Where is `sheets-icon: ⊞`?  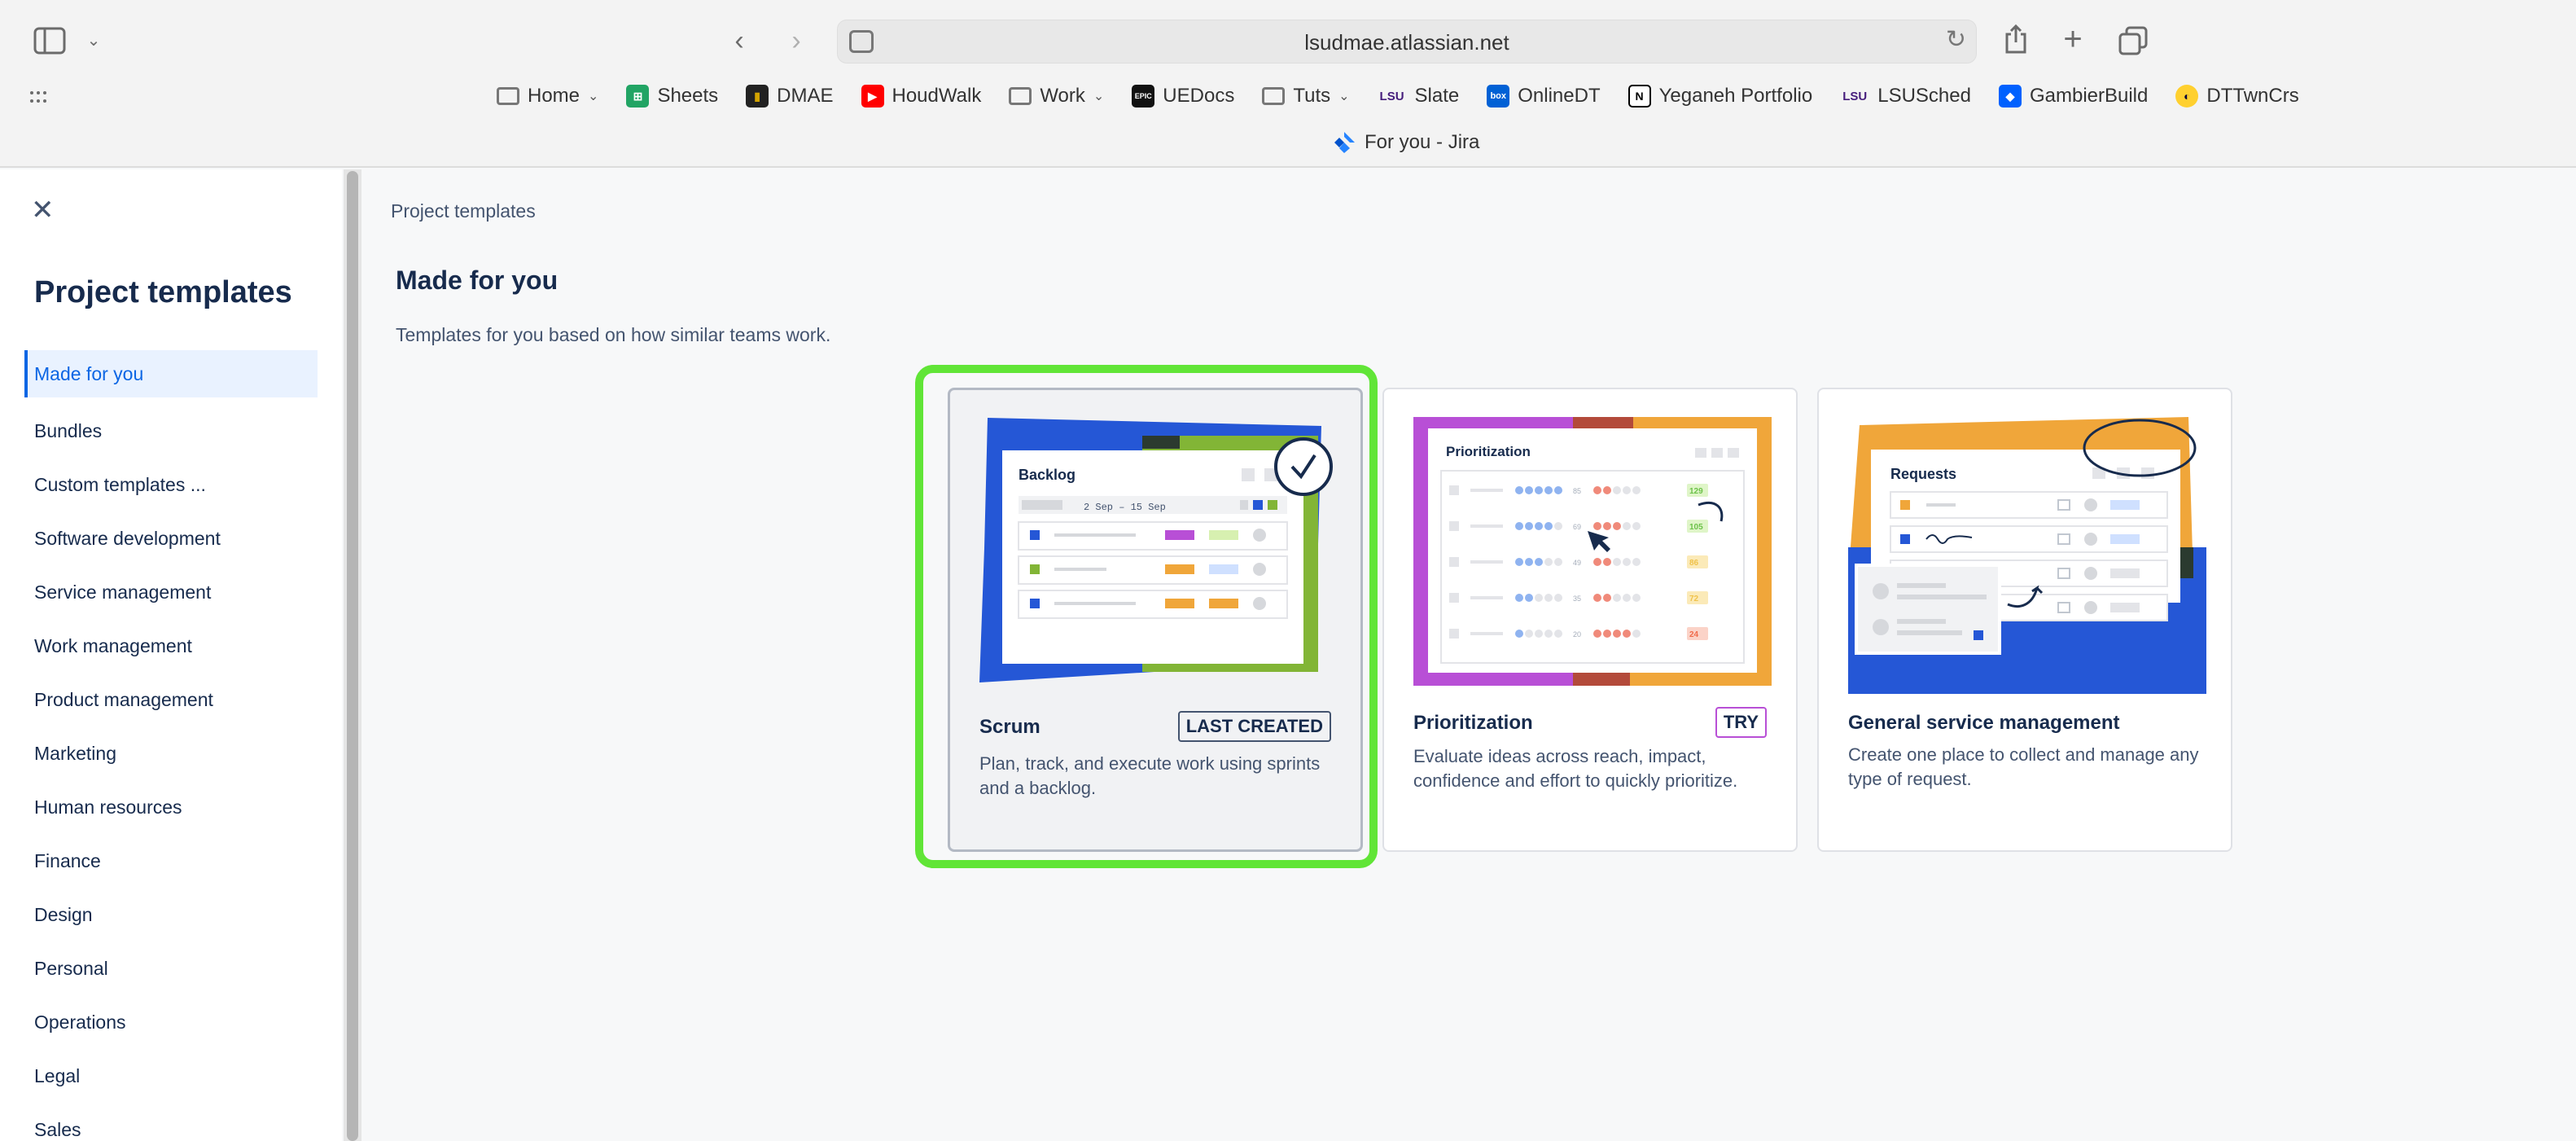 sheets-icon: ⊞ is located at coordinates (638, 96).